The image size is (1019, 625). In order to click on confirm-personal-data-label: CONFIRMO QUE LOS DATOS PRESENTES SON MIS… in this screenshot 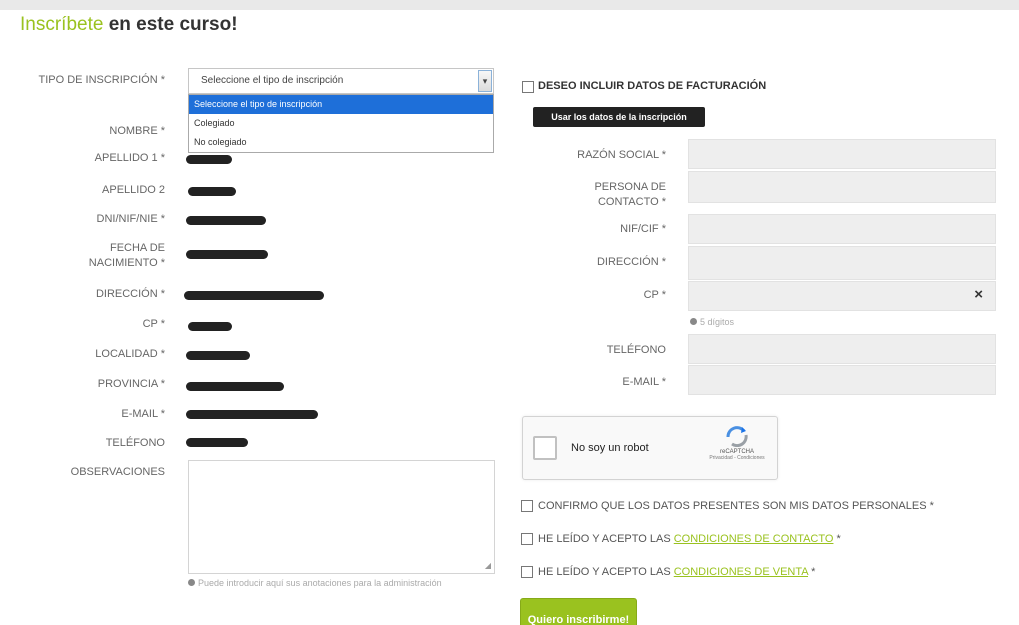, I will do `click(736, 506)`.